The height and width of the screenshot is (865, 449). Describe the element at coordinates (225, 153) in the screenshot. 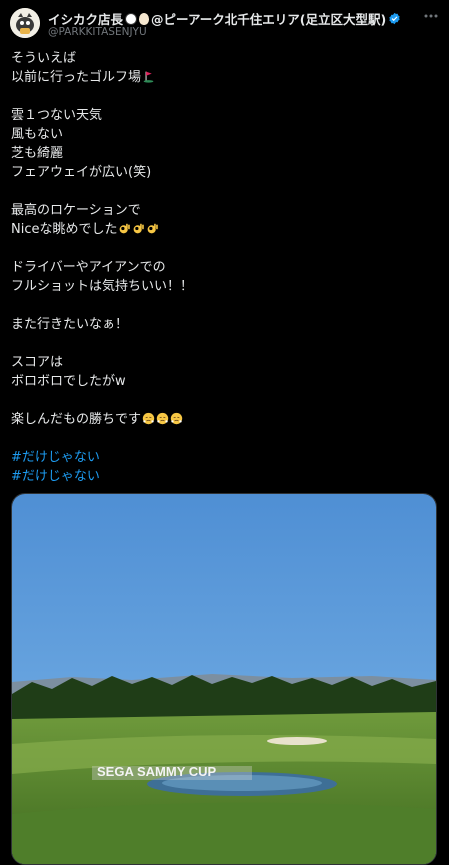

I see `post-line: 芝も綺麗` at that location.